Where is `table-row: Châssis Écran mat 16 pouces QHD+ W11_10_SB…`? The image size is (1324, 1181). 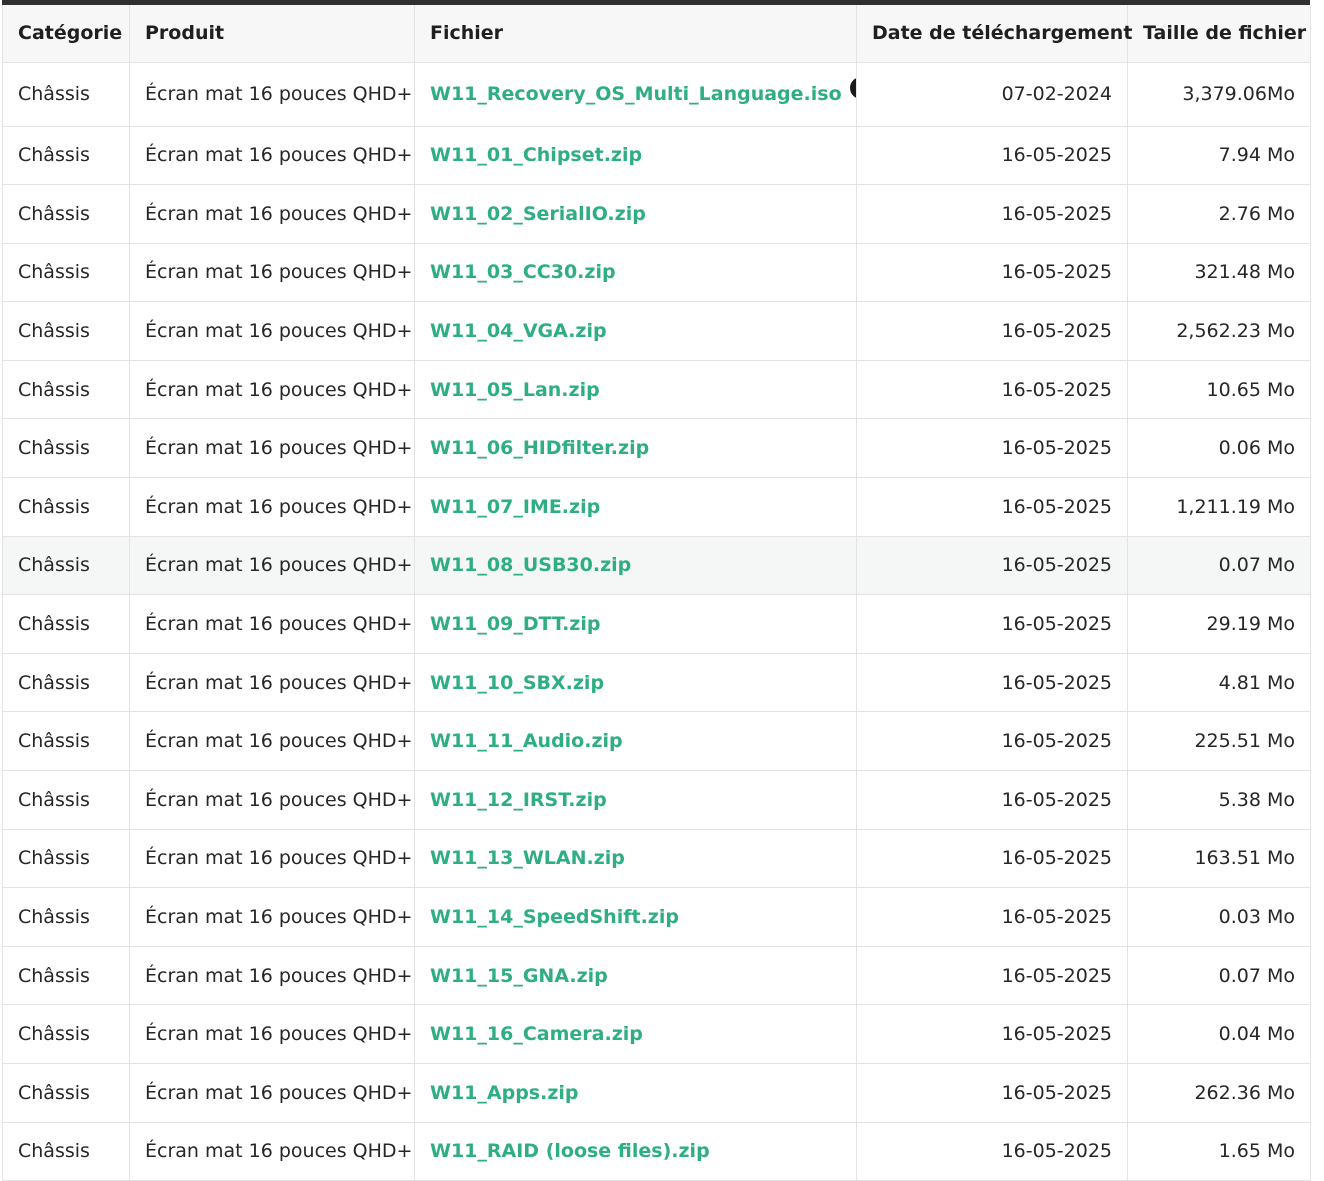
table-row: Châssis Écran mat 16 pouces QHD+ W11_10_SB… is located at coordinates (656, 683).